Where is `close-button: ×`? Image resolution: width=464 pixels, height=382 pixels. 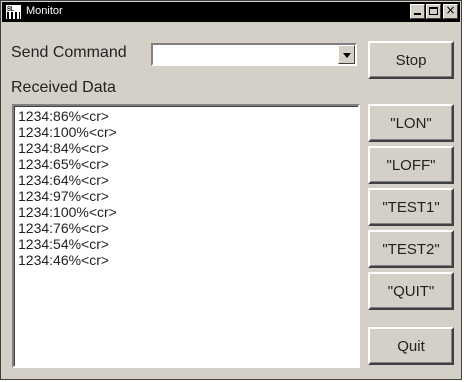
close-button: × is located at coordinates (450, 11).